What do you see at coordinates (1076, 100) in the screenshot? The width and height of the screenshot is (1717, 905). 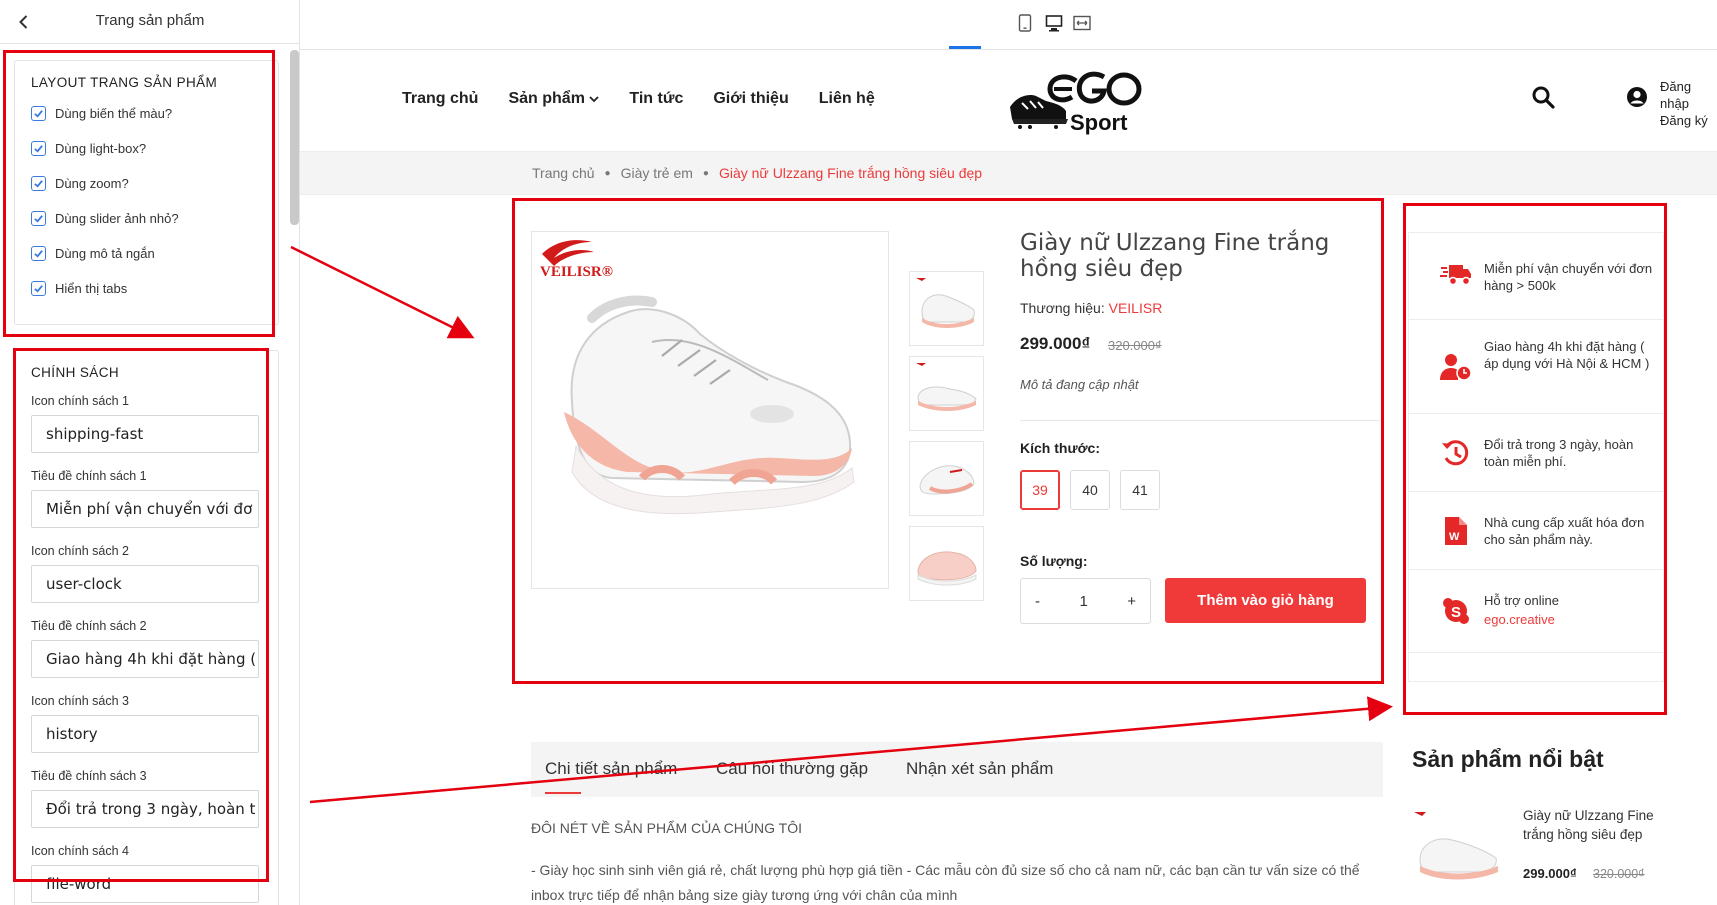 I see `site-logo: Sport` at bounding box center [1076, 100].